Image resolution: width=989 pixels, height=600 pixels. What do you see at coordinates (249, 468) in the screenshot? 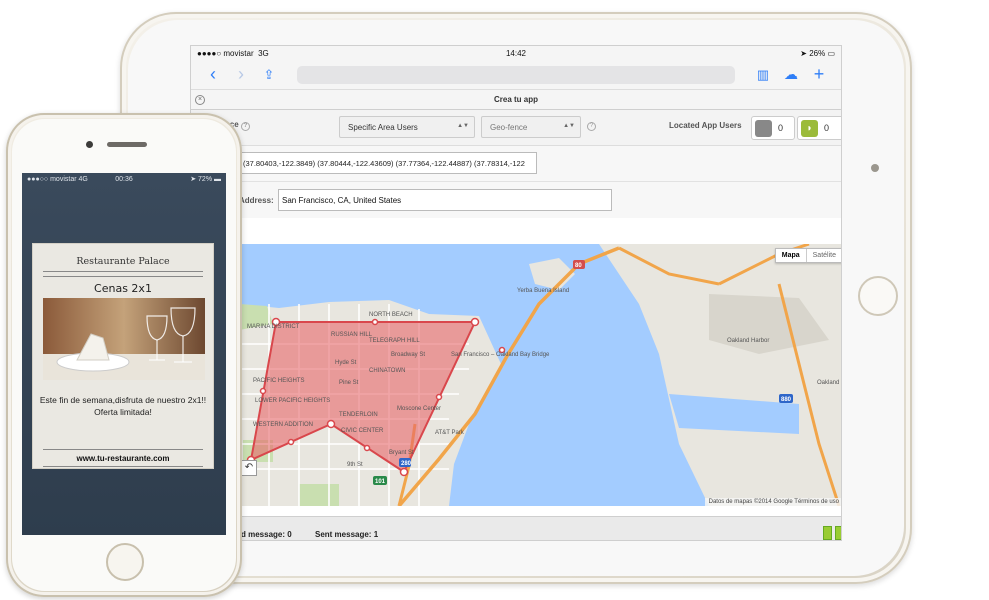
I see `undo-icon: ↶` at bounding box center [249, 468].